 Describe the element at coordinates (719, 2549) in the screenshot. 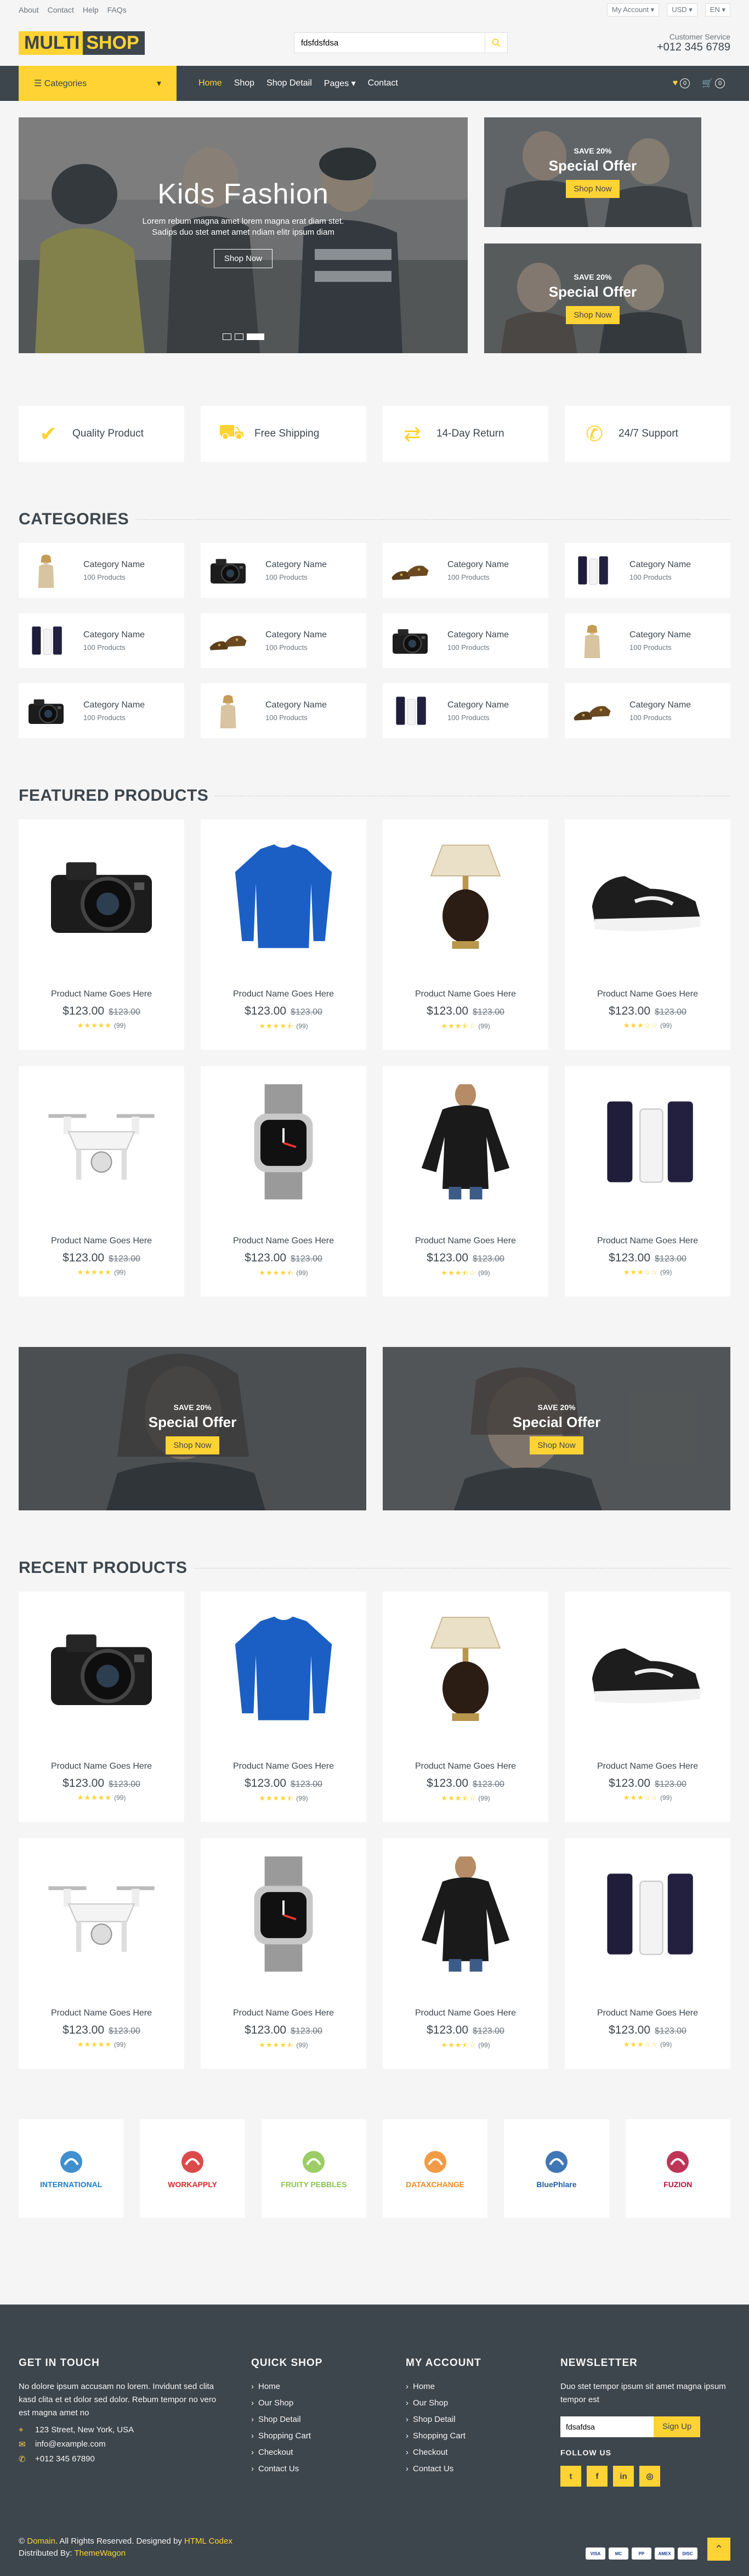

I see `back-to-top-button: ⌃` at that location.